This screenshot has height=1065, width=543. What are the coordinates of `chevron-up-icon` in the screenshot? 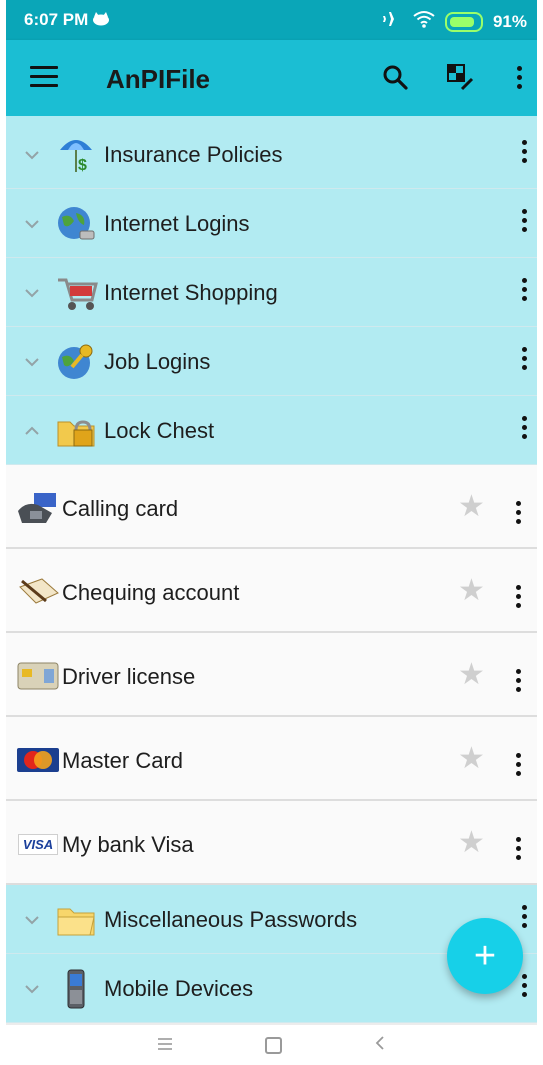 It's located at (32, 429).